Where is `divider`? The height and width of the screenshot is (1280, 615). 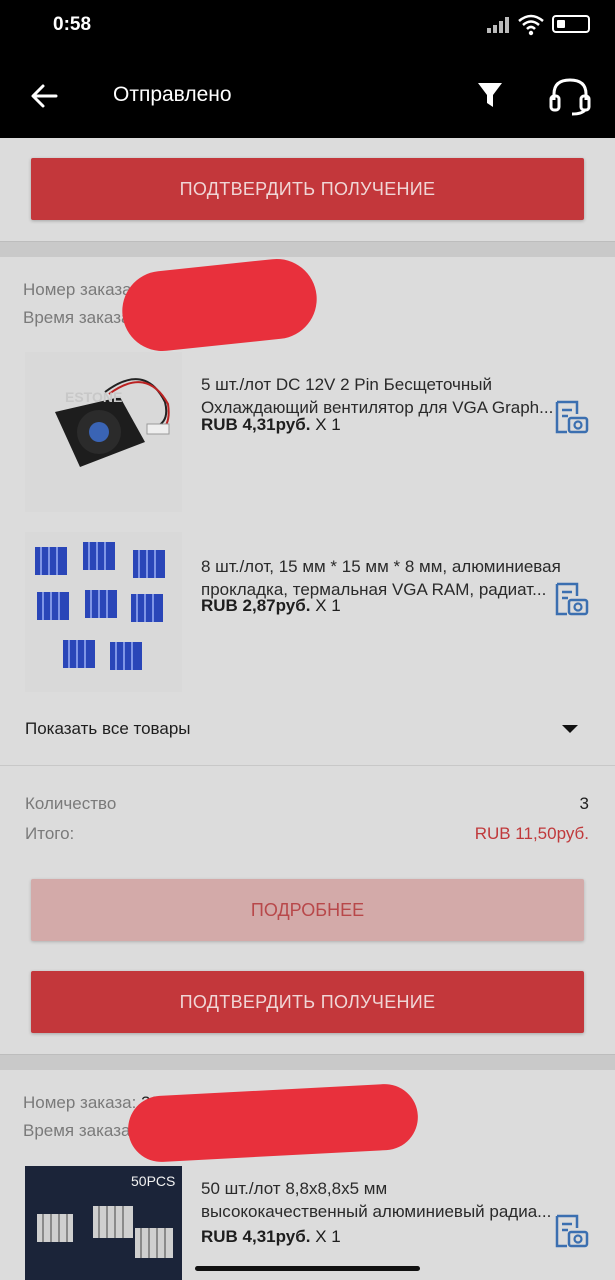 divider is located at coordinates (307, 765).